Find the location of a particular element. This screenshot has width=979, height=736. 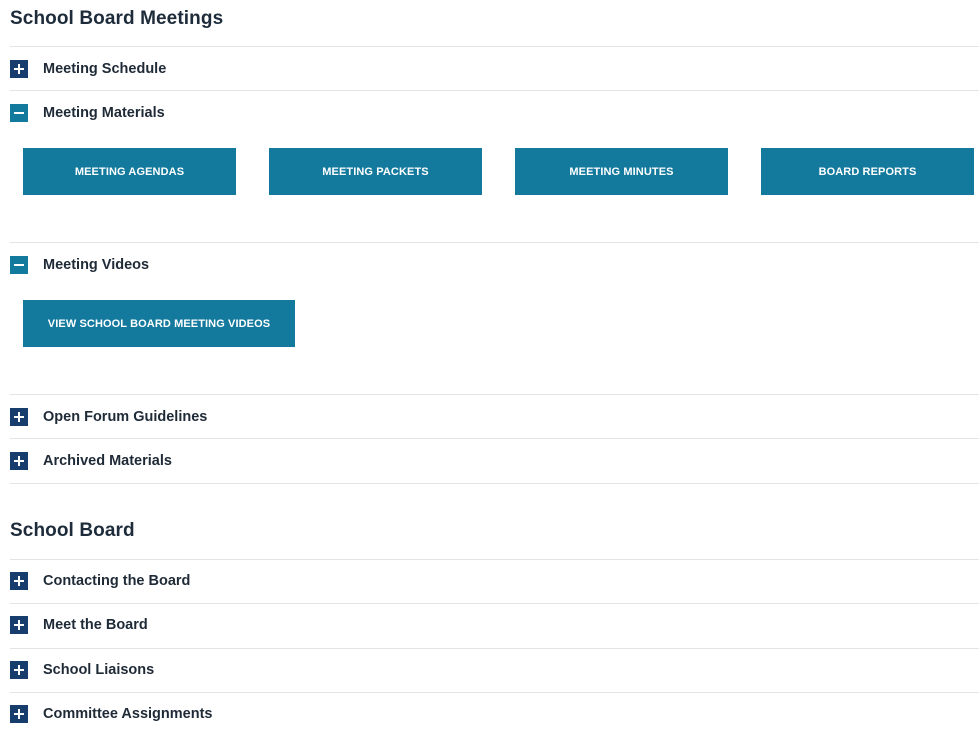

accordion-label: Meeting Videos is located at coordinates (96, 265).